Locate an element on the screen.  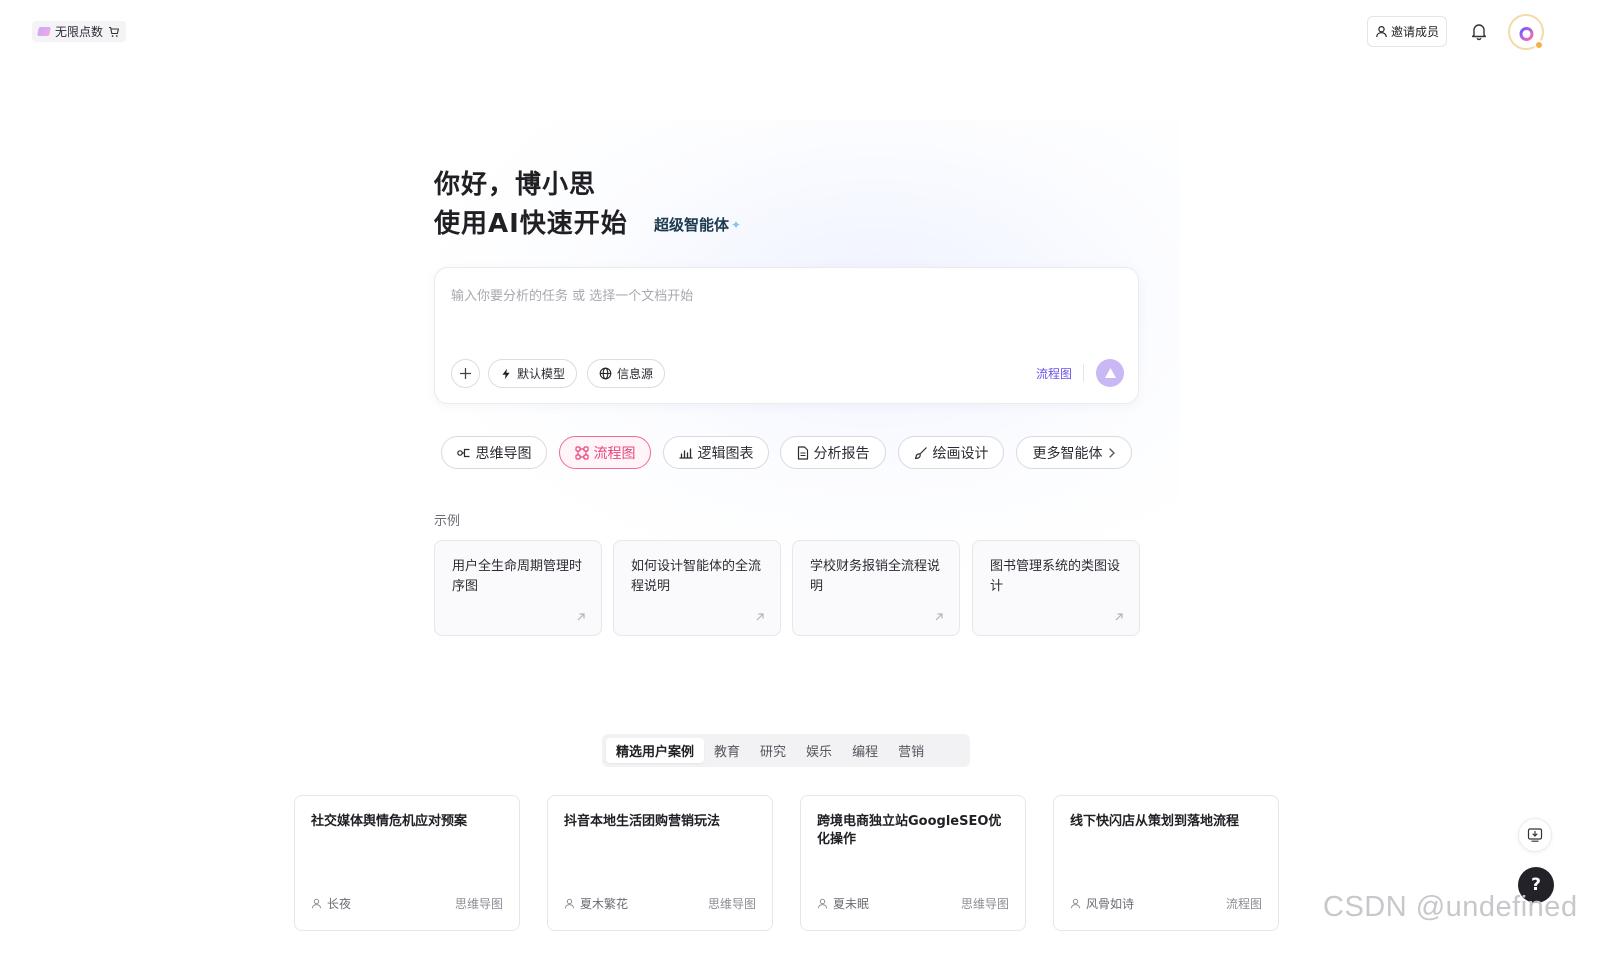
case-title: 抖音本地生活团购营销玩法 is located at coordinates (642, 821).